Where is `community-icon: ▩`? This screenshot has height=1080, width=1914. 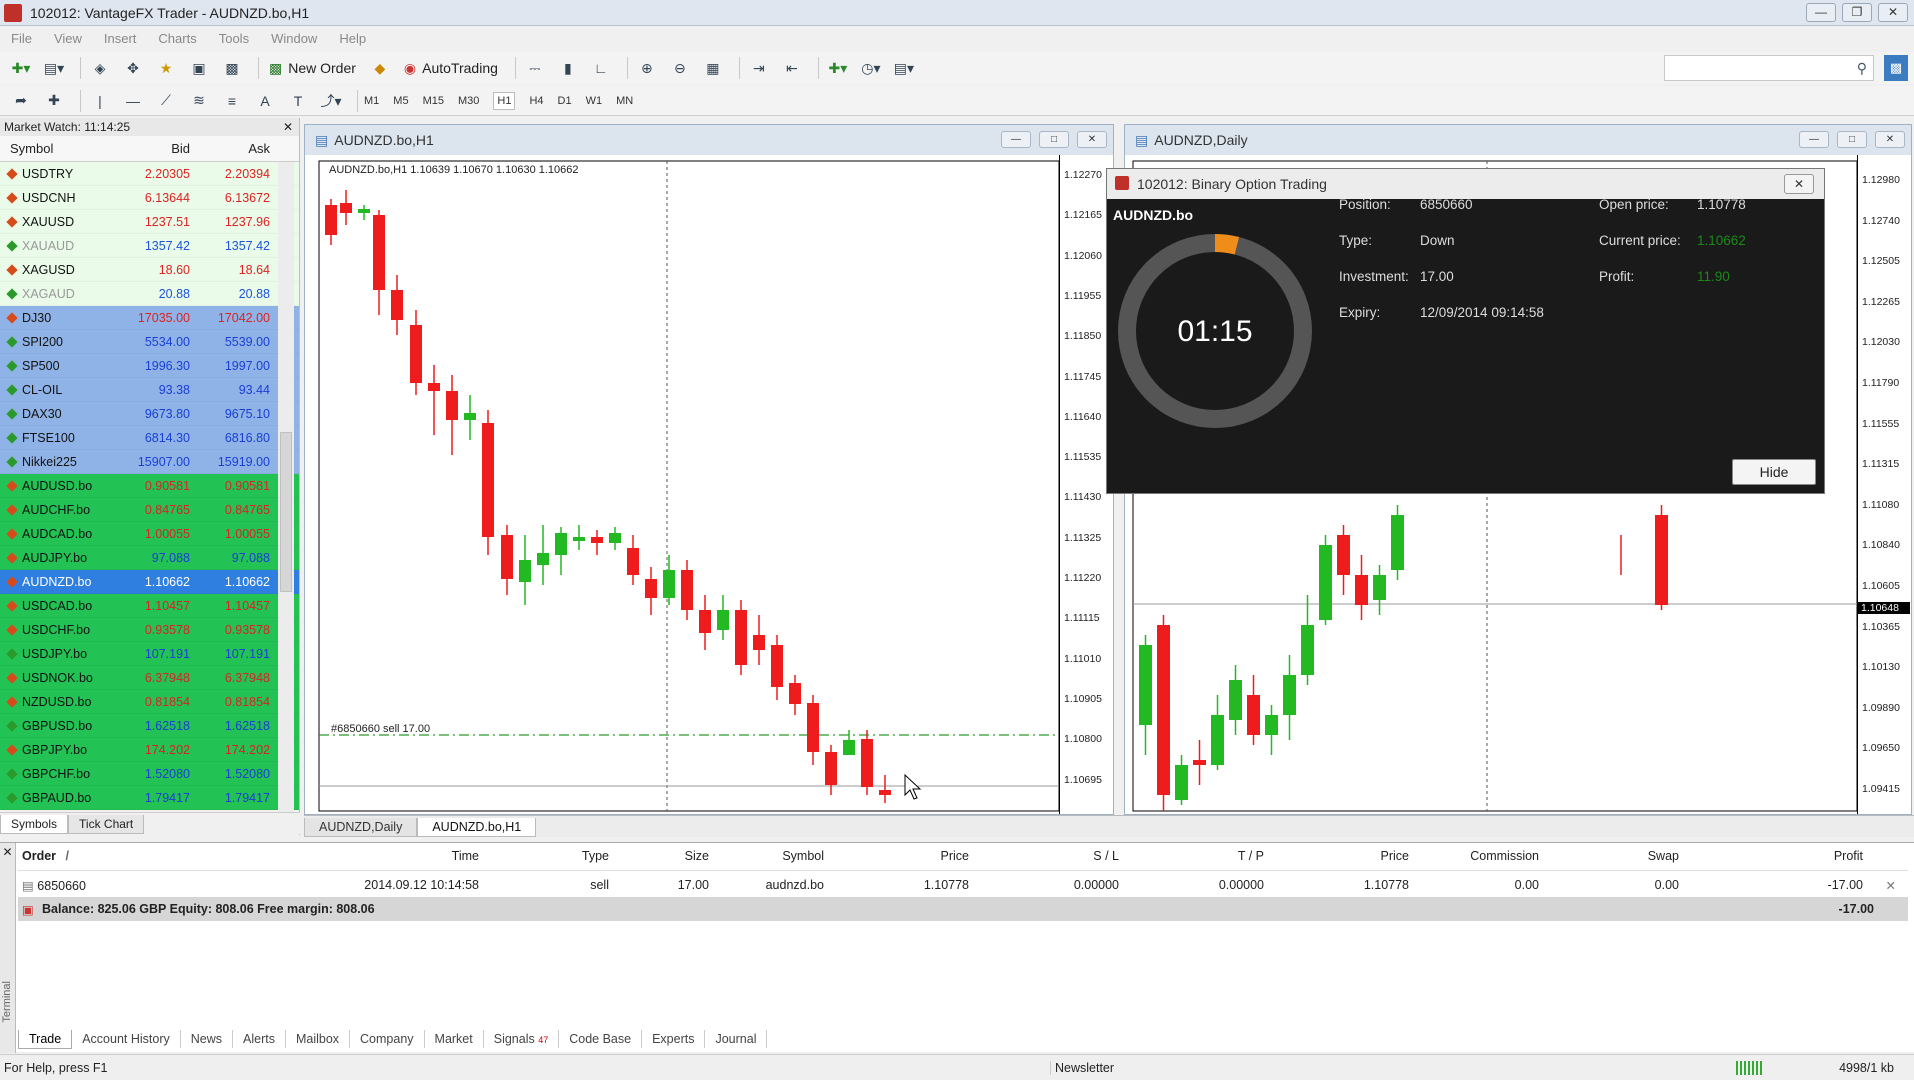 community-icon: ▩ is located at coordinates (1896, 68).